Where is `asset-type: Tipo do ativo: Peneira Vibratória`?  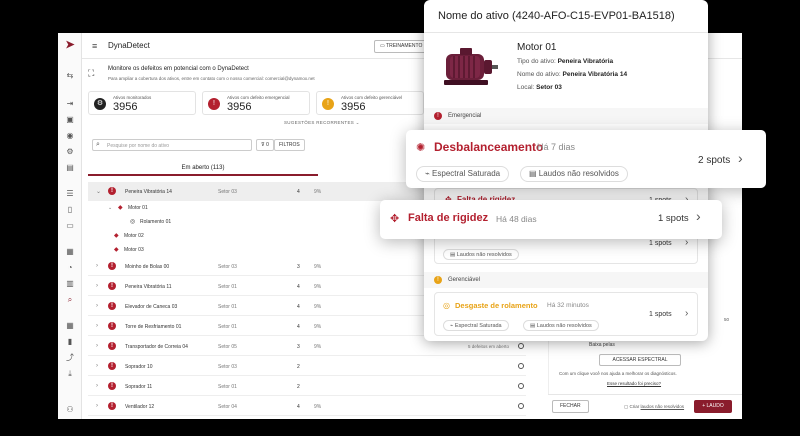
asset-type: Tipo do ativo: Peneira Vibratória is located at coordinates (565, 61).